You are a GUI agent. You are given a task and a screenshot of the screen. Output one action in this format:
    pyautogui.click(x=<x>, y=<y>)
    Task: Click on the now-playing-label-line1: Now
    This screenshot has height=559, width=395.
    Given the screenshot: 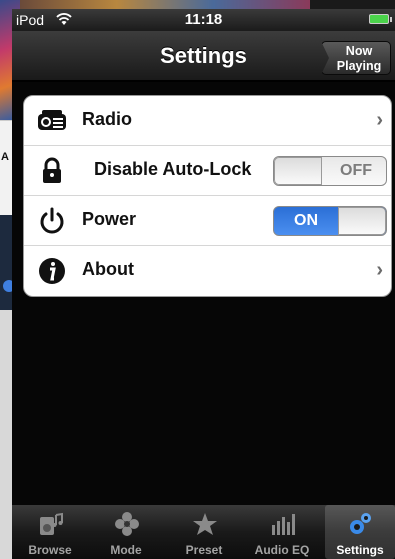 What is the action you would take?
    pyautogui.click(x=359, y=51)
    